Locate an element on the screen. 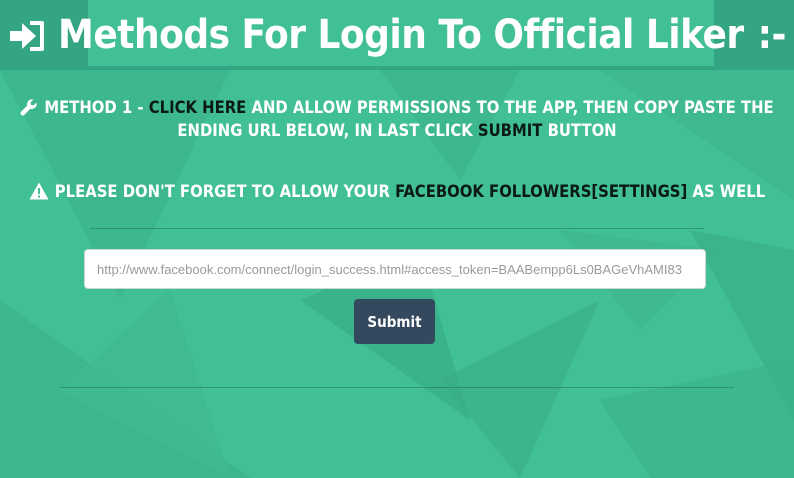 This screenshot has width=794, height=478. warning-suffix: AS WELL is located at coordinates (726, 191).